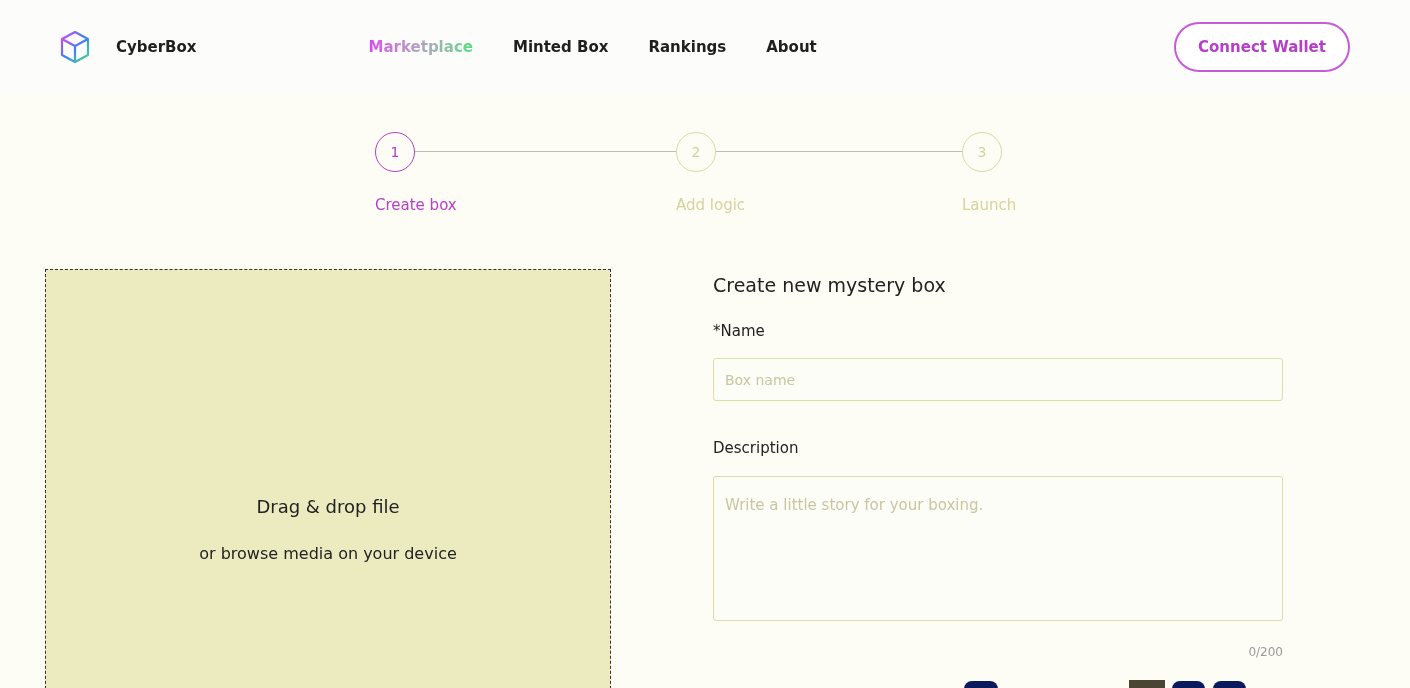 This screenshot has height=688, width=1410. I want to click on step-label: Create box, so click(416, 205).